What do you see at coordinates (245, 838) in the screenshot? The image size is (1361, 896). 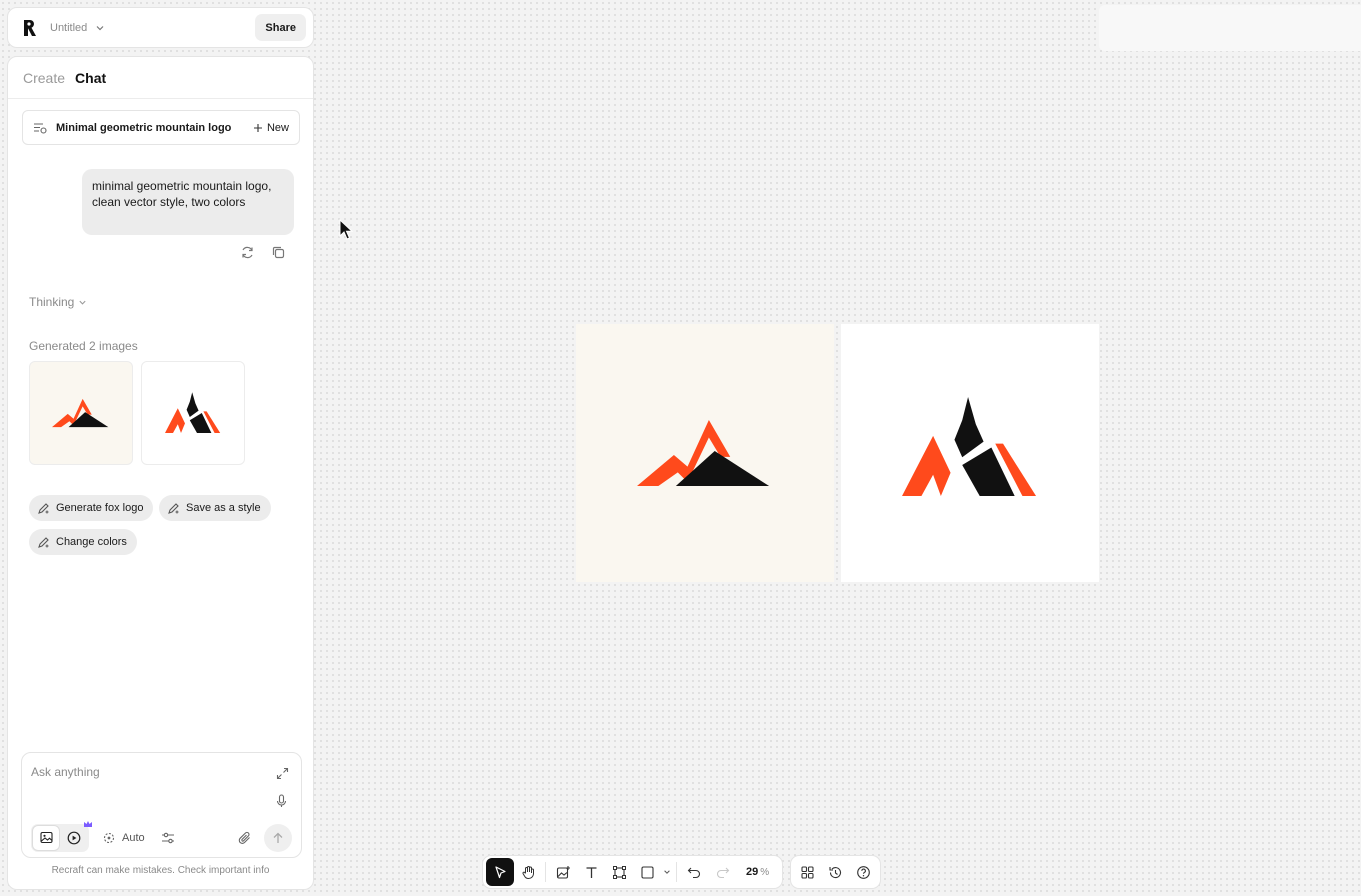 I see `paperclip-icon` at bounding box center [245, 838].